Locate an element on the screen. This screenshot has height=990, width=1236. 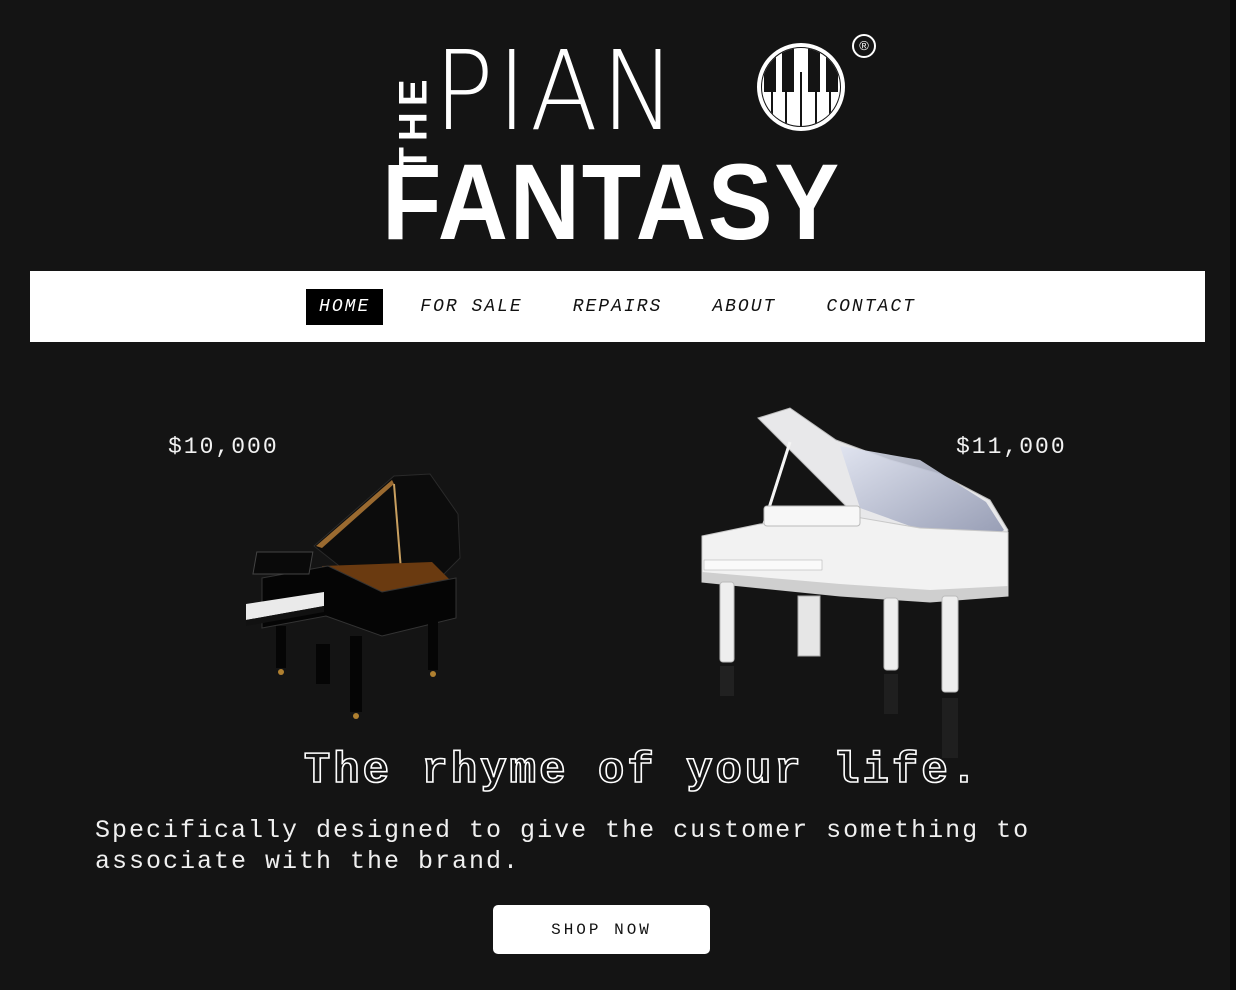
nav-item-for-sale: FOR SALE is located at coordinates (471, 307).